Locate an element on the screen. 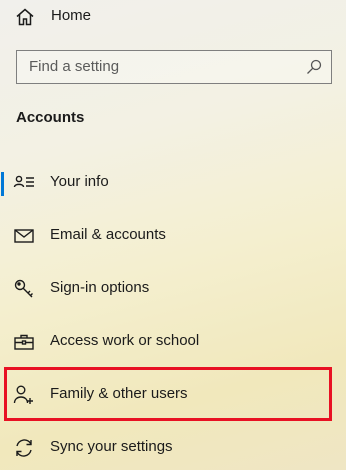 This screenshot has width=346, height=470. highlight-box is located at coordinates (168, 394).